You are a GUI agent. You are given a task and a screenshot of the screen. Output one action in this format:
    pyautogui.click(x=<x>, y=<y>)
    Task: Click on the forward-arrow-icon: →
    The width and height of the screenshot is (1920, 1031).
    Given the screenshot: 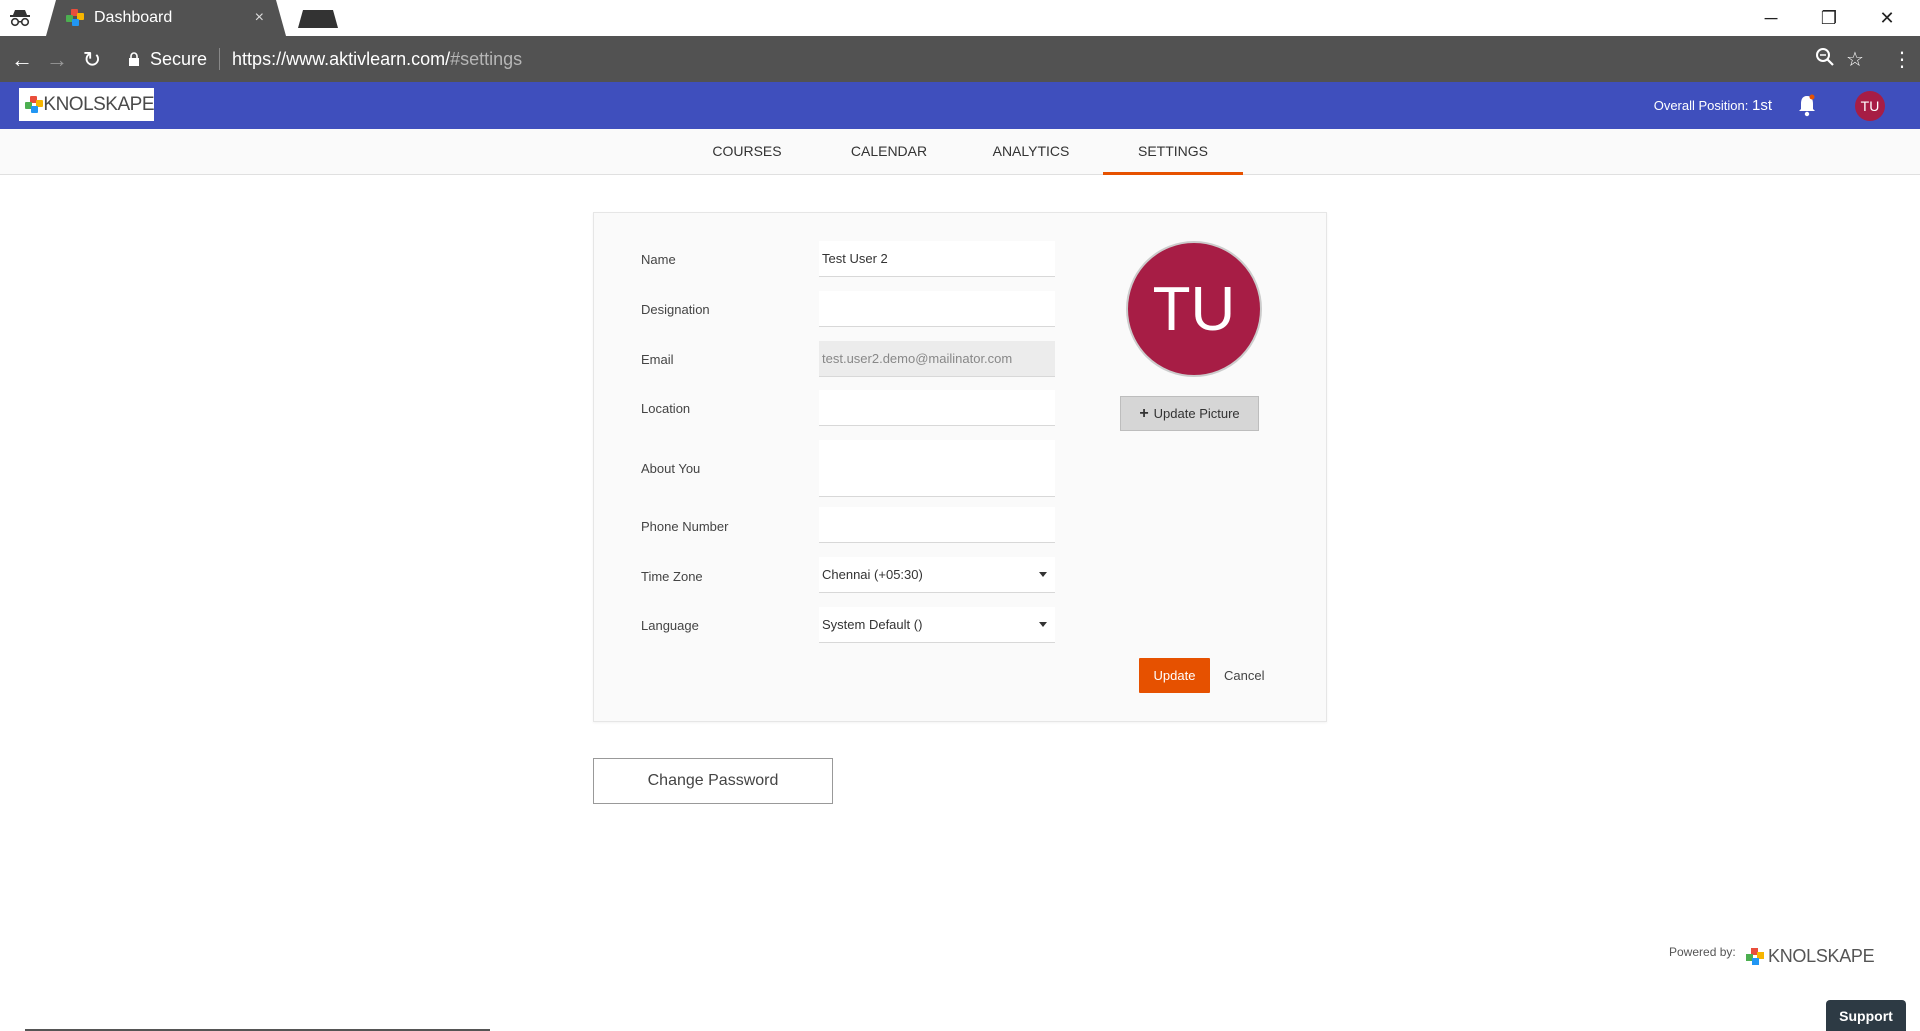 What is the action you would take?
    pyautogui.click(x=57, y=60)
    